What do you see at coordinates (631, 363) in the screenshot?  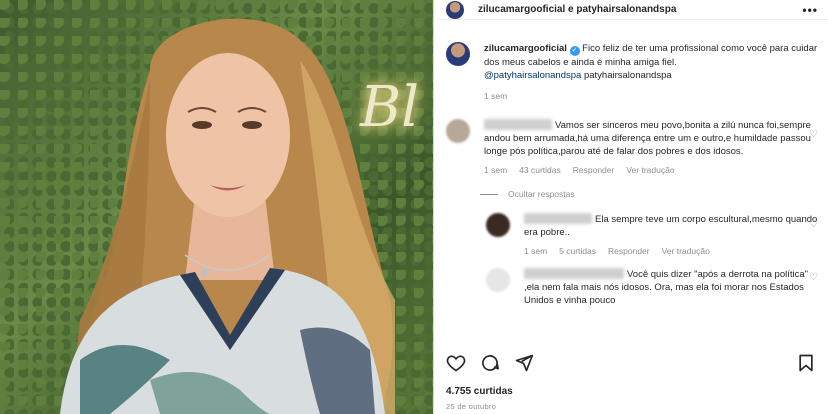 I see `action-bar` at bounding box center [631, 363].